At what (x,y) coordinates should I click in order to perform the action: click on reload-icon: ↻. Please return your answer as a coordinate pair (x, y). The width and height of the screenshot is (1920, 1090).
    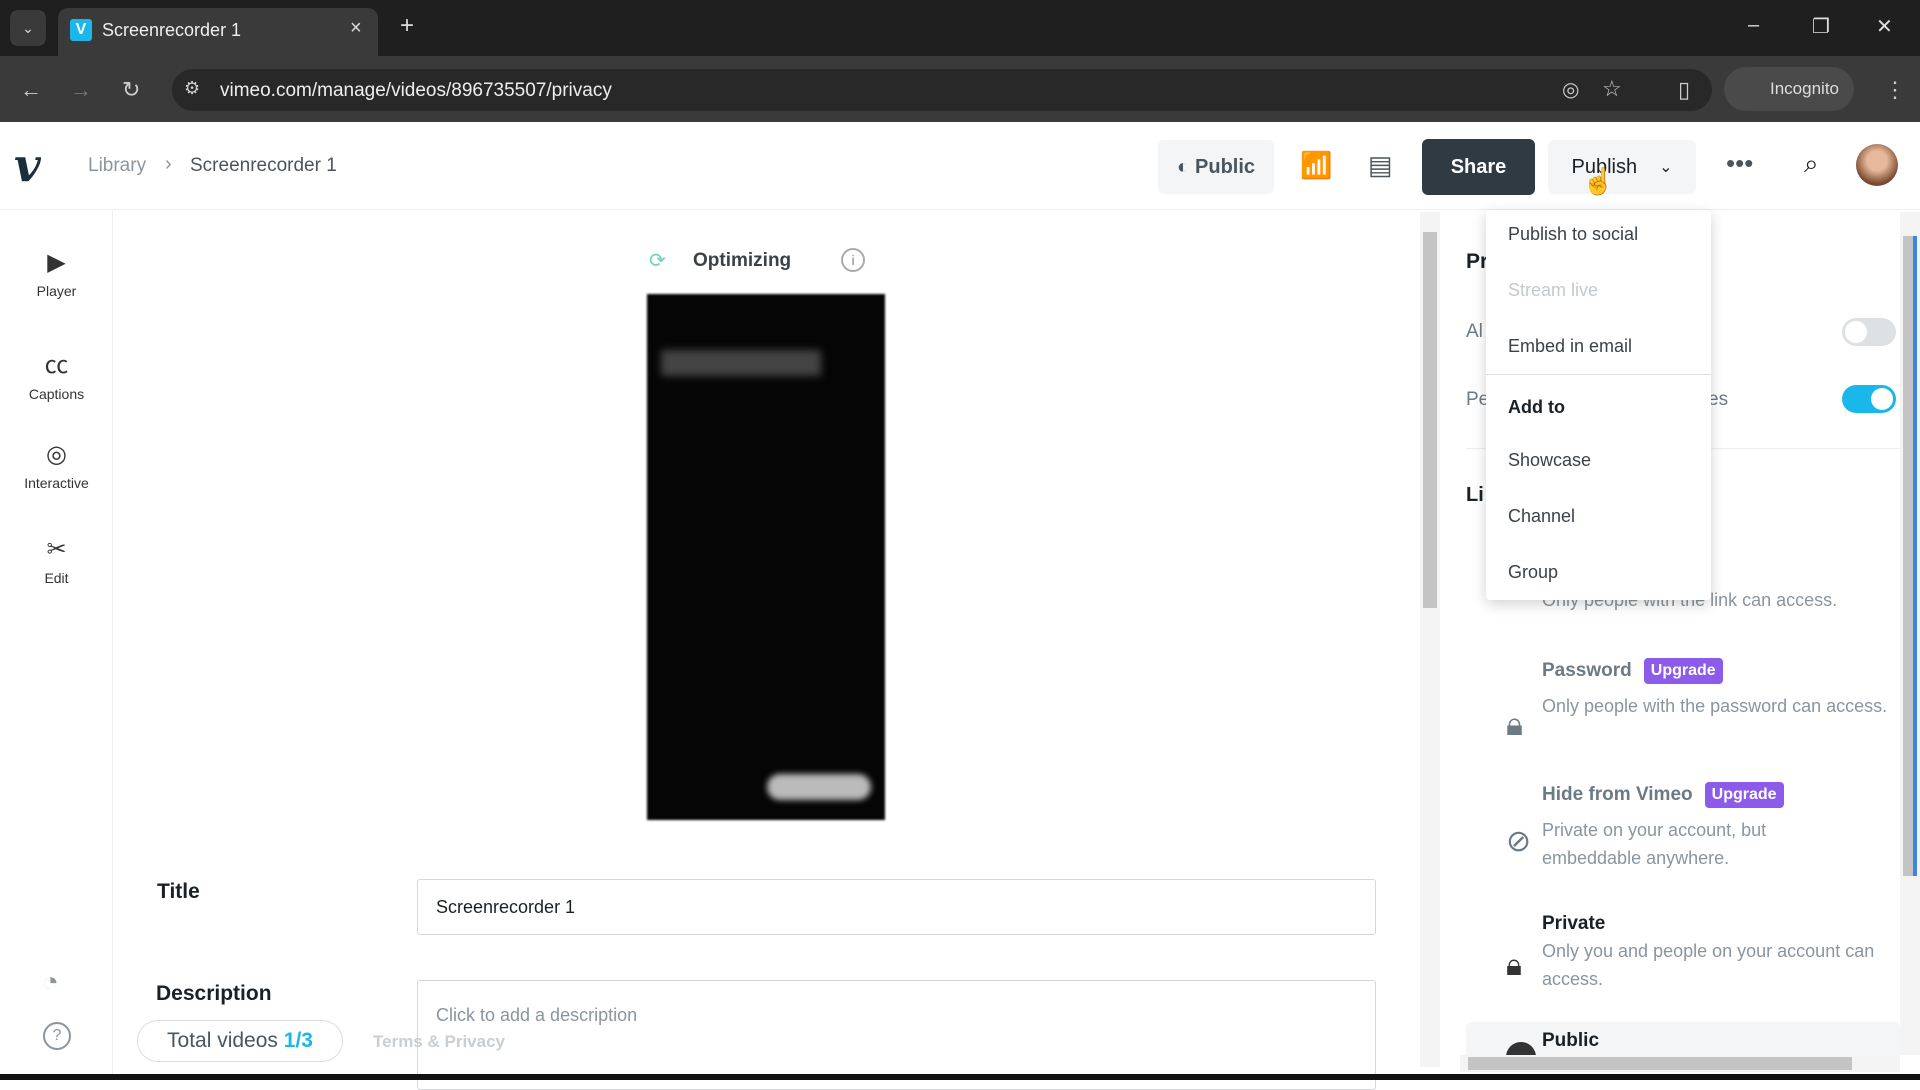
    Looking at the image, I should click on (131, 90).